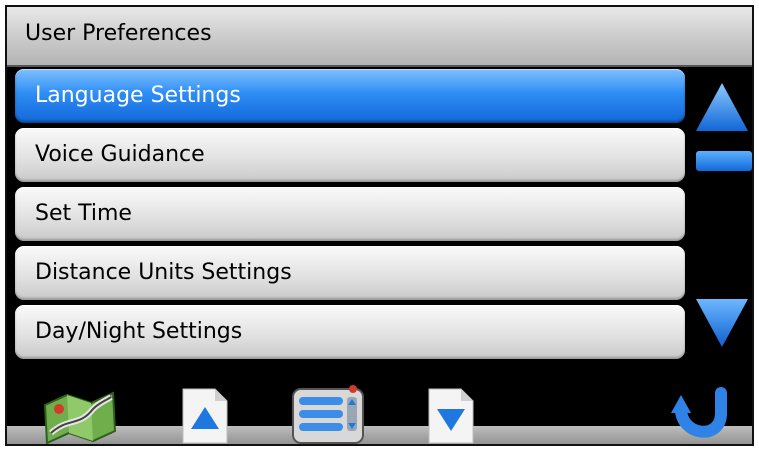  I want to click on map-icon, so click(80, 417).